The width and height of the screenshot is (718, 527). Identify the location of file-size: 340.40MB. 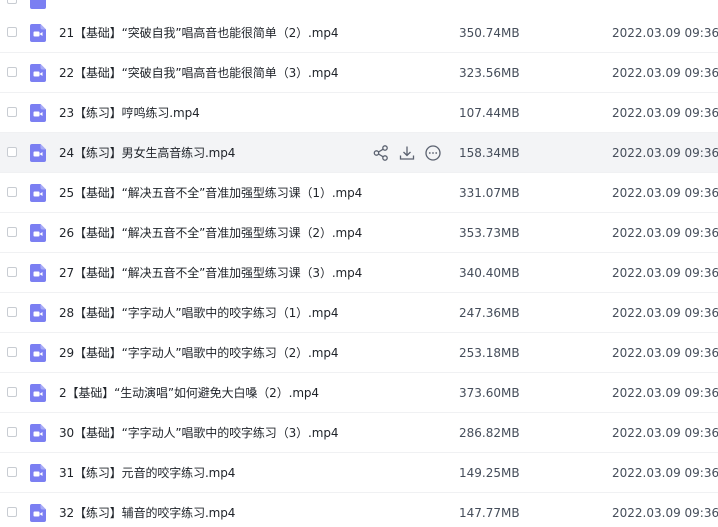
(489, 273).